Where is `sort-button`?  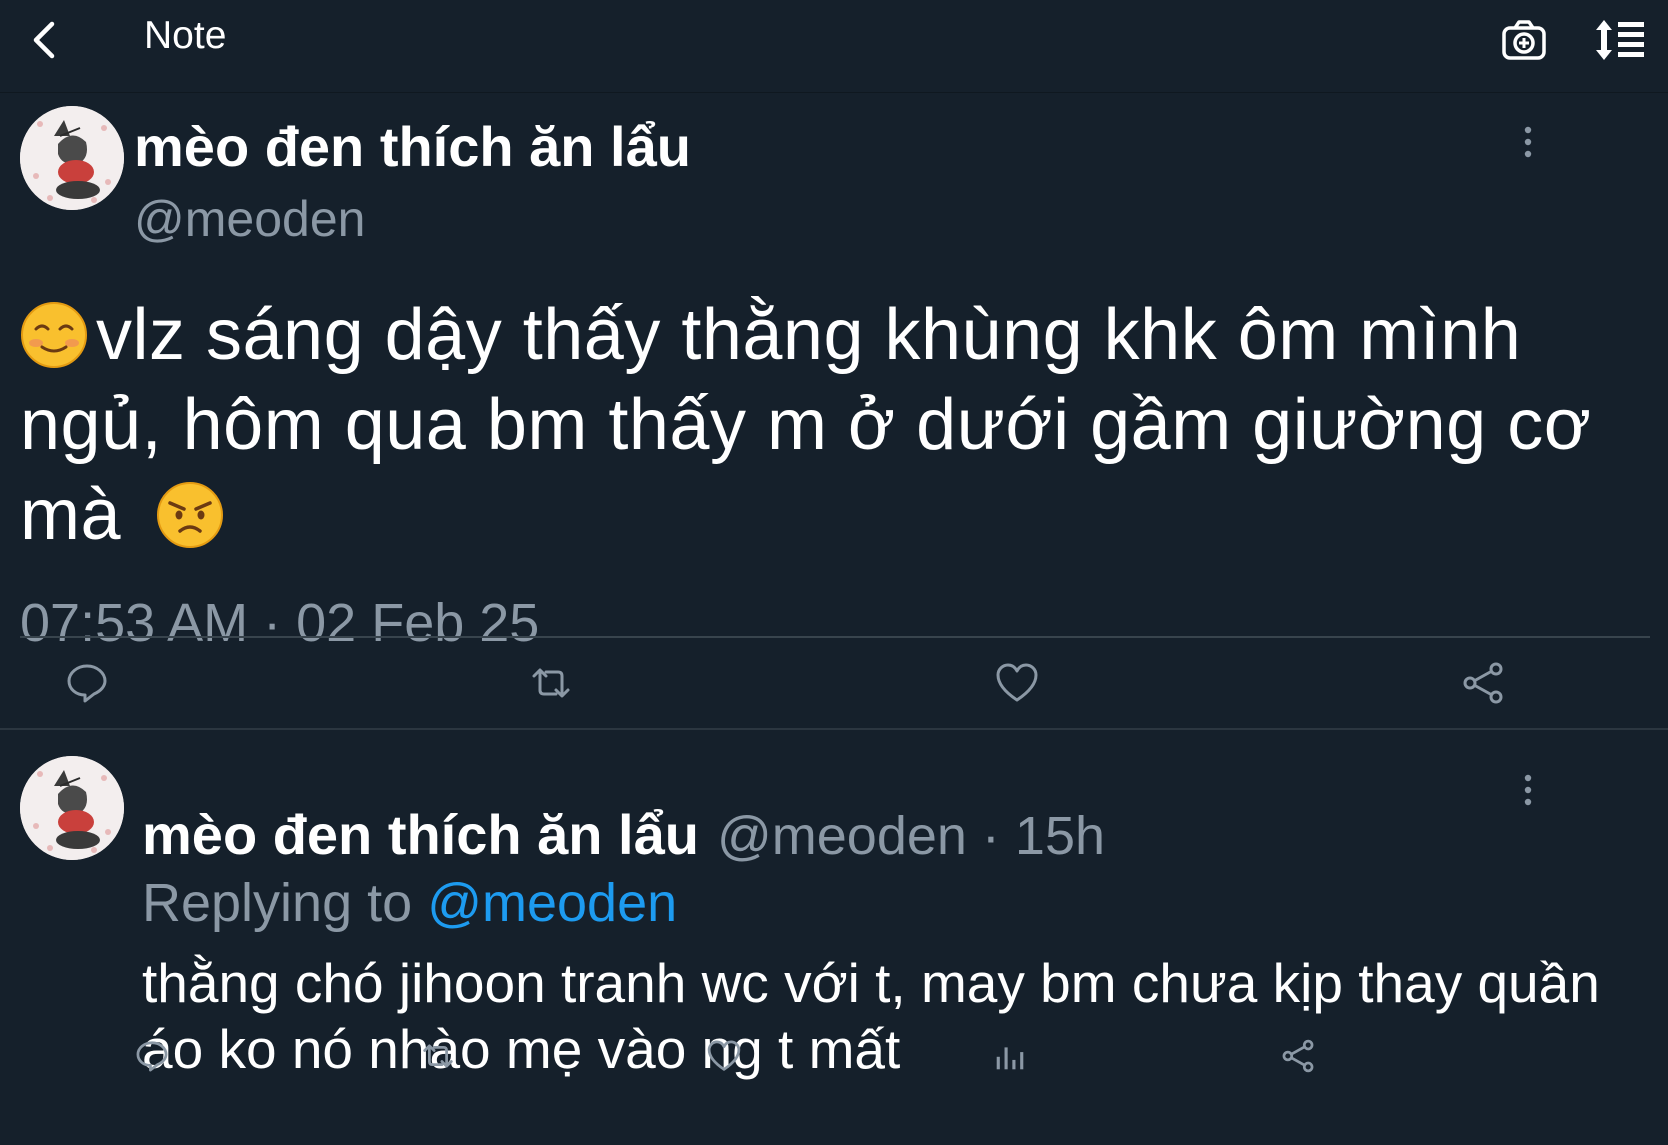 sort-button is located at coordinates (1621, 40).